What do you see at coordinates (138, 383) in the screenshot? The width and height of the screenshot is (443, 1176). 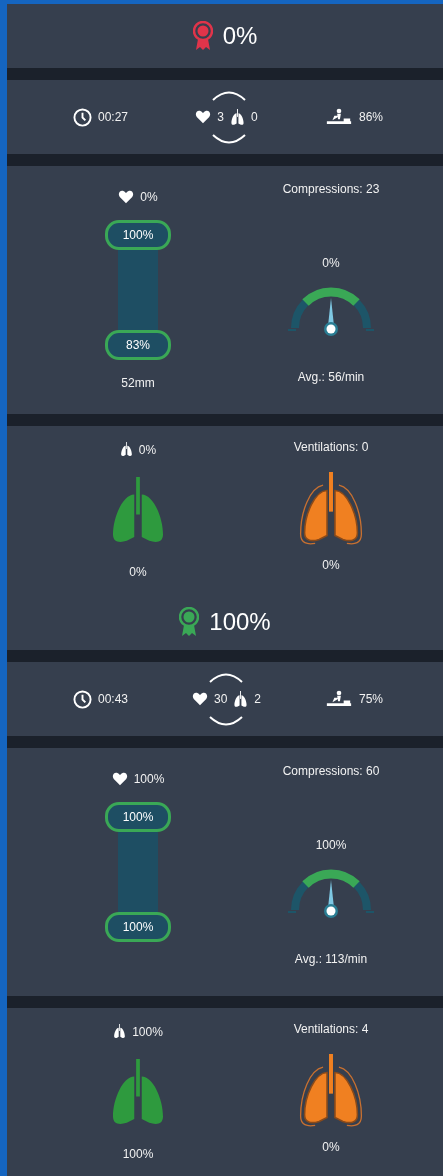 I see `depth-value: 52mm` at bounding box center [138, 383].